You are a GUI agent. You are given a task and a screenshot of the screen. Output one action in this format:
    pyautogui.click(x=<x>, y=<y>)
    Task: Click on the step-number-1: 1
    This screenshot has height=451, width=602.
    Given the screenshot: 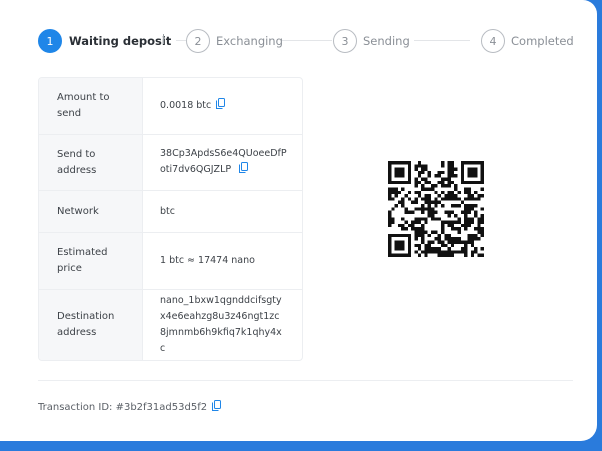 What is the action you would take?
    pyautogui.click(x=50, y=41)
    